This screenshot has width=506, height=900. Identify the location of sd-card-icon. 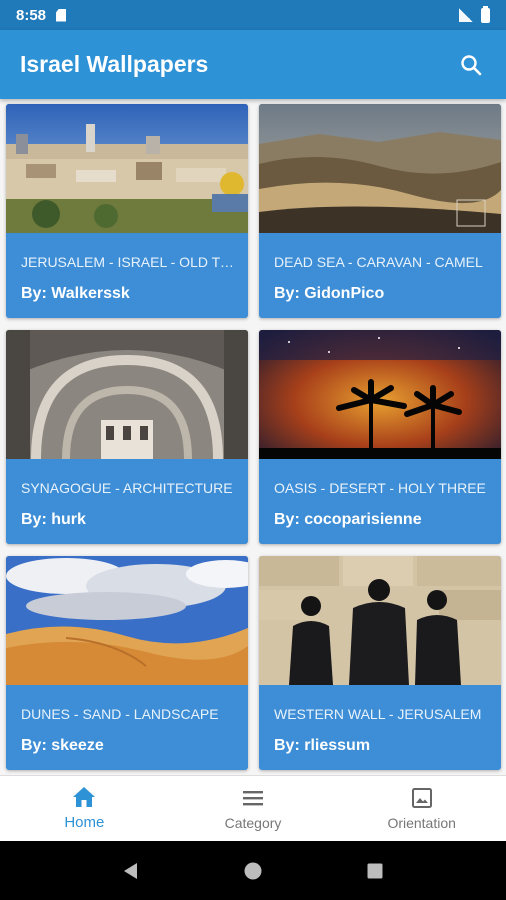
(61, 15).